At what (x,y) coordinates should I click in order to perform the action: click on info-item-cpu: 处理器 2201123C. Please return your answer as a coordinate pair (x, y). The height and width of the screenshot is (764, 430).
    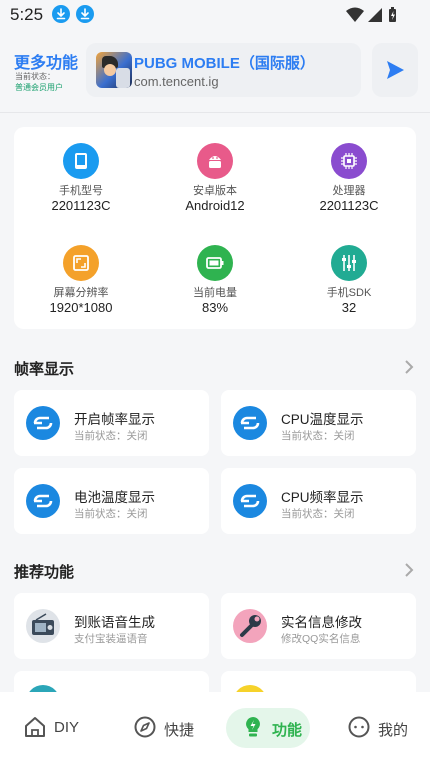
    Looking at the image, I should click on (349, 172).